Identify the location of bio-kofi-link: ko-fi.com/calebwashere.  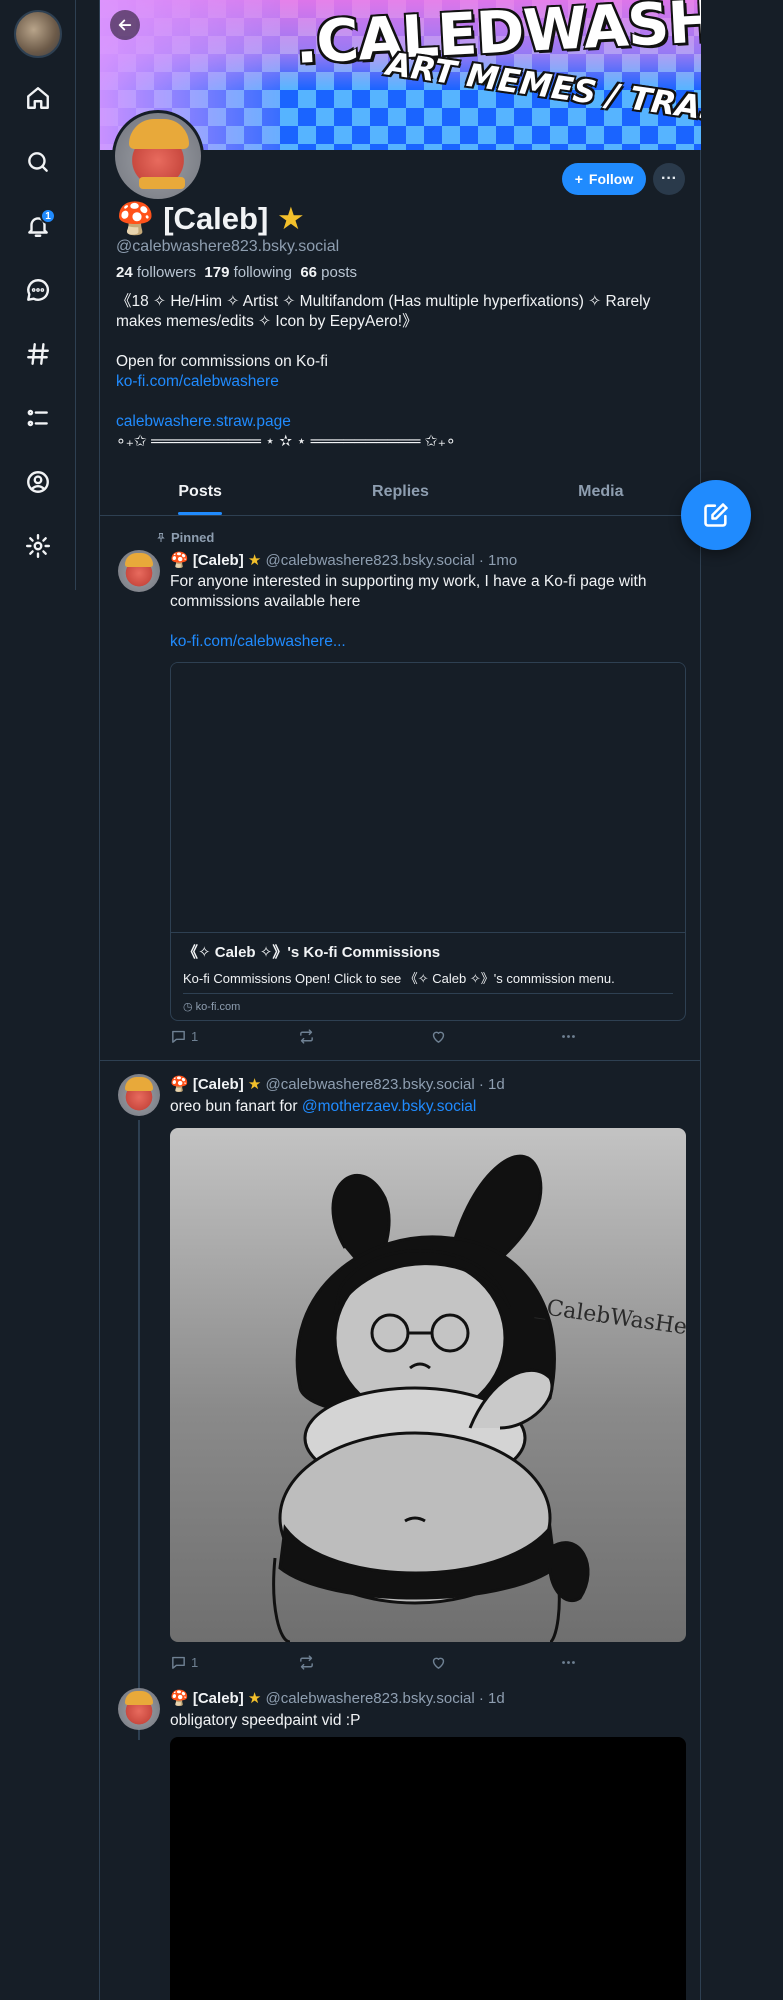
(401, 382).